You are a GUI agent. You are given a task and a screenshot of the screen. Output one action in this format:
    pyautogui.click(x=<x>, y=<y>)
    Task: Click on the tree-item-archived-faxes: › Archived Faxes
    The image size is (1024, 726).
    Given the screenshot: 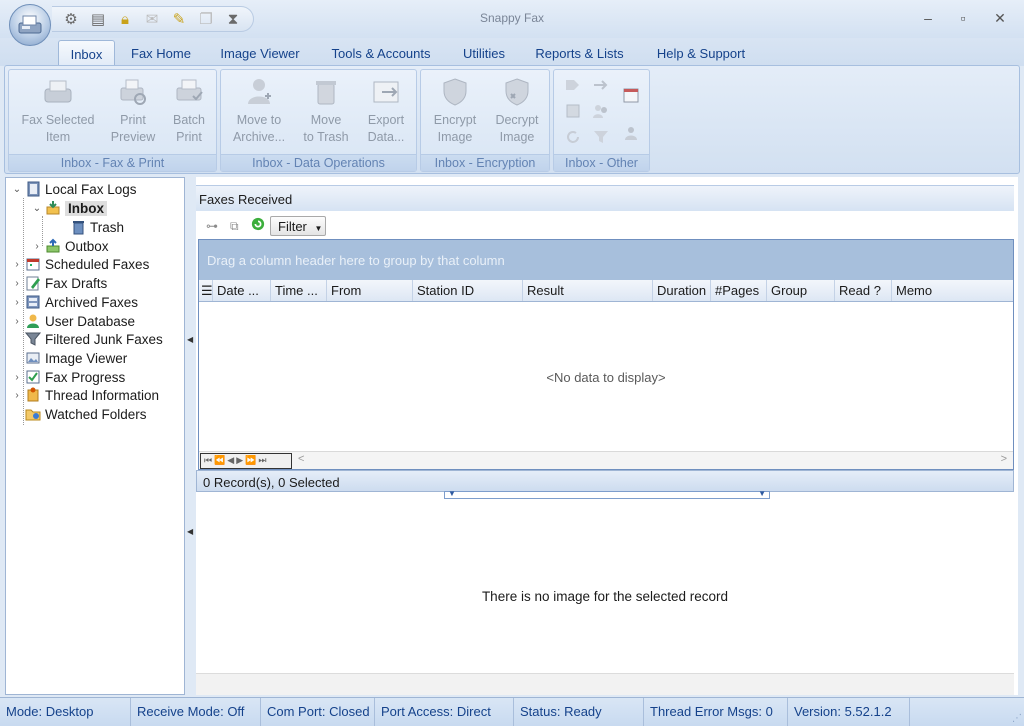 What is the action you would take?
    pyautogui.click(x=74, y=302)
    